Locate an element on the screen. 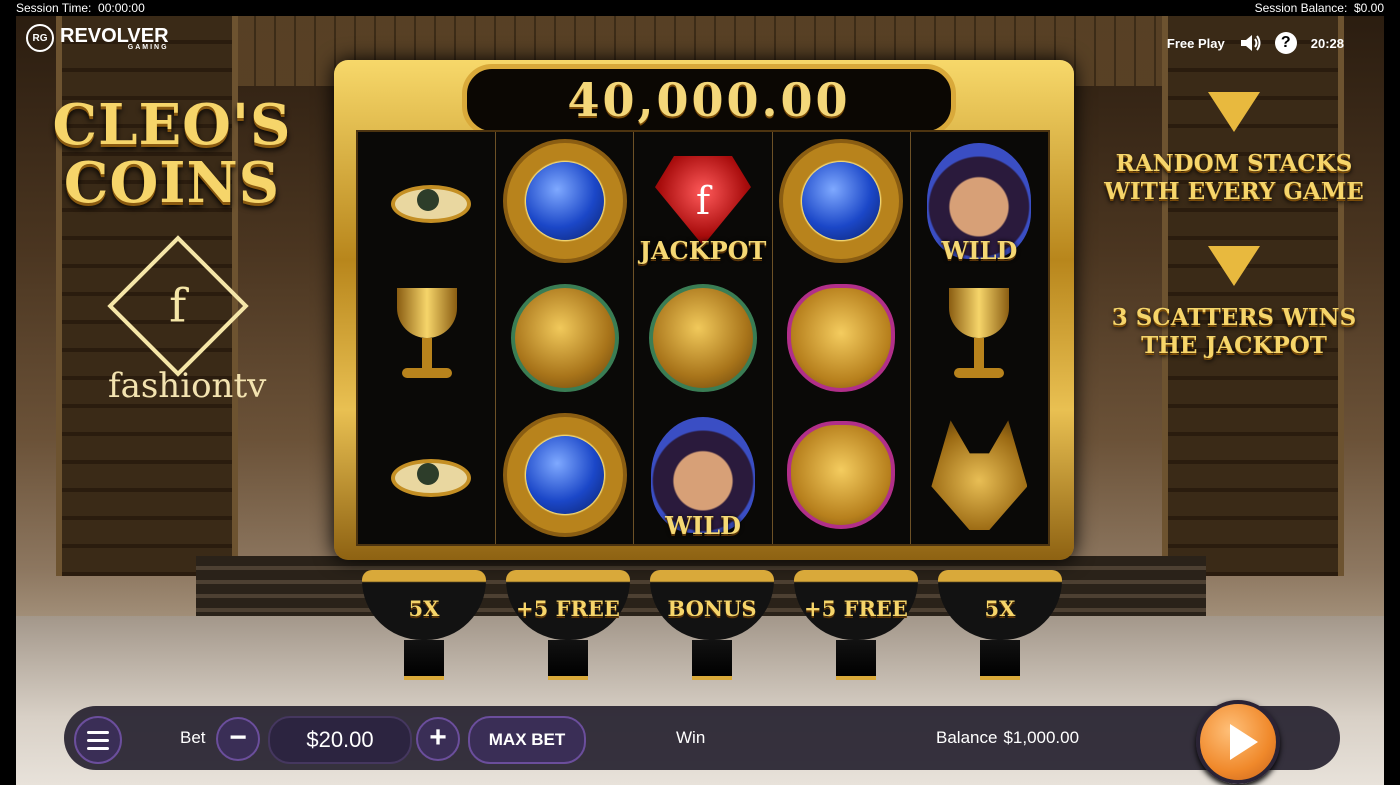 This screenshot has height=785, width=1400. bowl-3: BONUS is located at coordinates (712, 625).